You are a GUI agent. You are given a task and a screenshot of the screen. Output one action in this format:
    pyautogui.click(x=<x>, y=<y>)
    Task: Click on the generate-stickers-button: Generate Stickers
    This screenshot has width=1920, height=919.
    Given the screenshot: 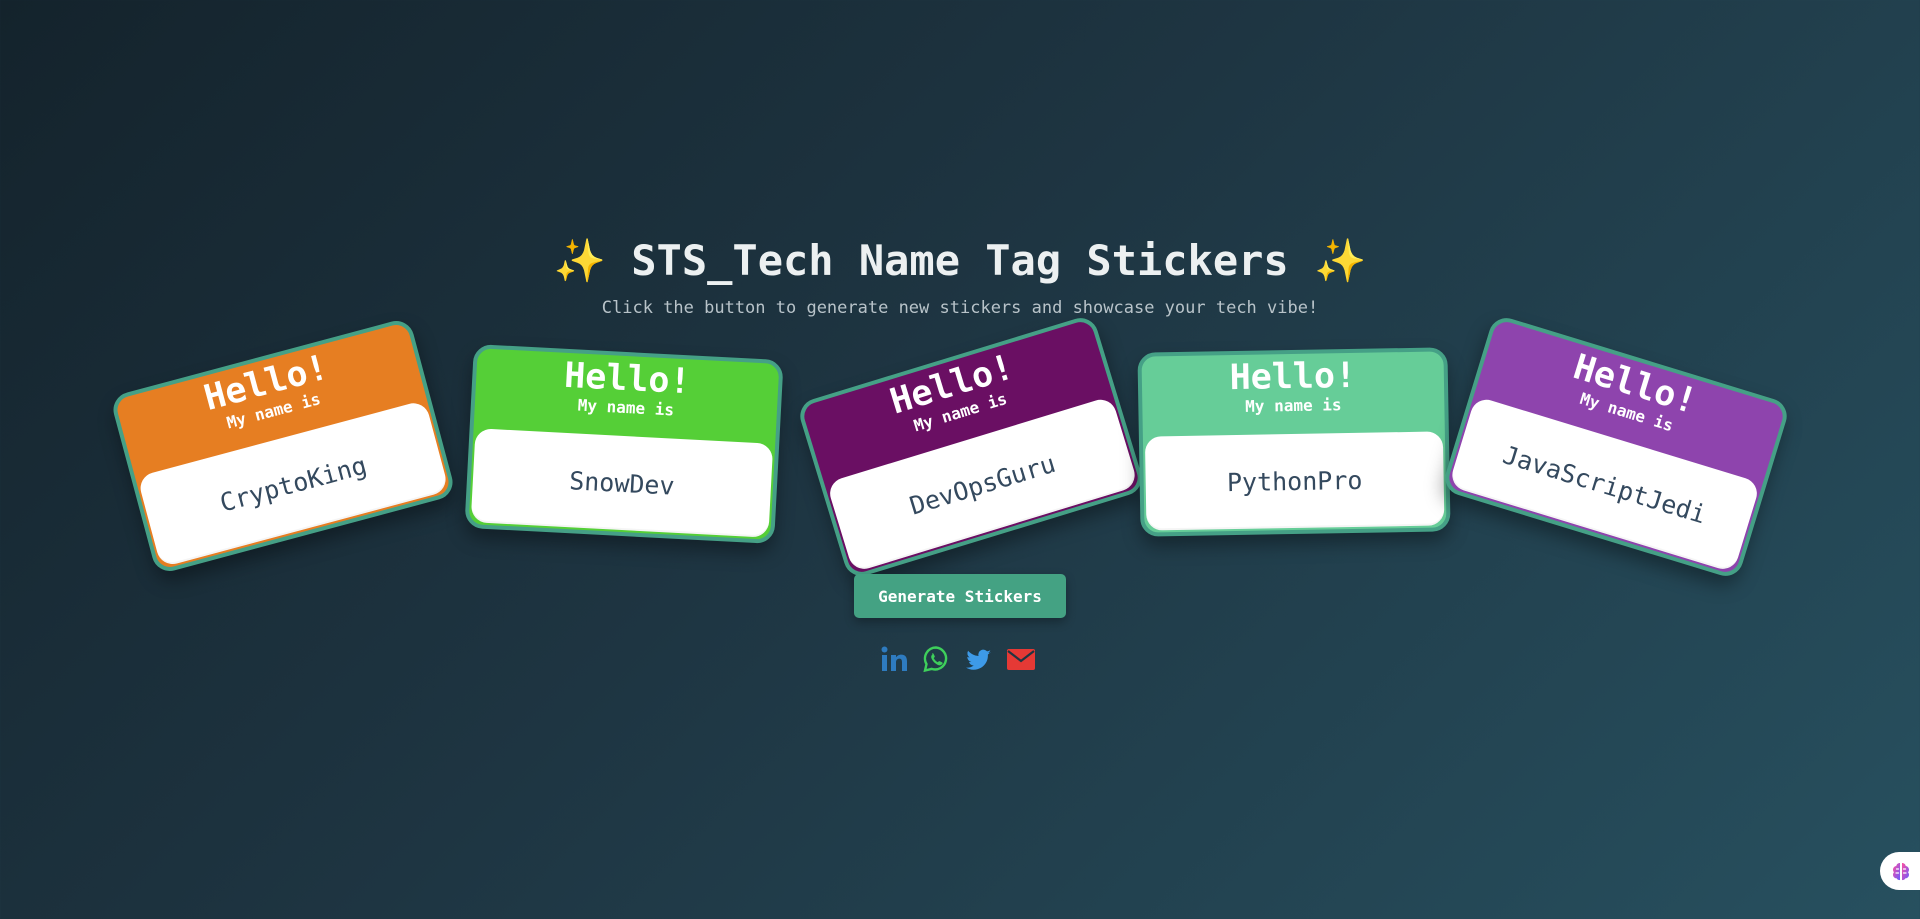 What is the action you would take?
    pyautogui.click(x=960, y=596)
    